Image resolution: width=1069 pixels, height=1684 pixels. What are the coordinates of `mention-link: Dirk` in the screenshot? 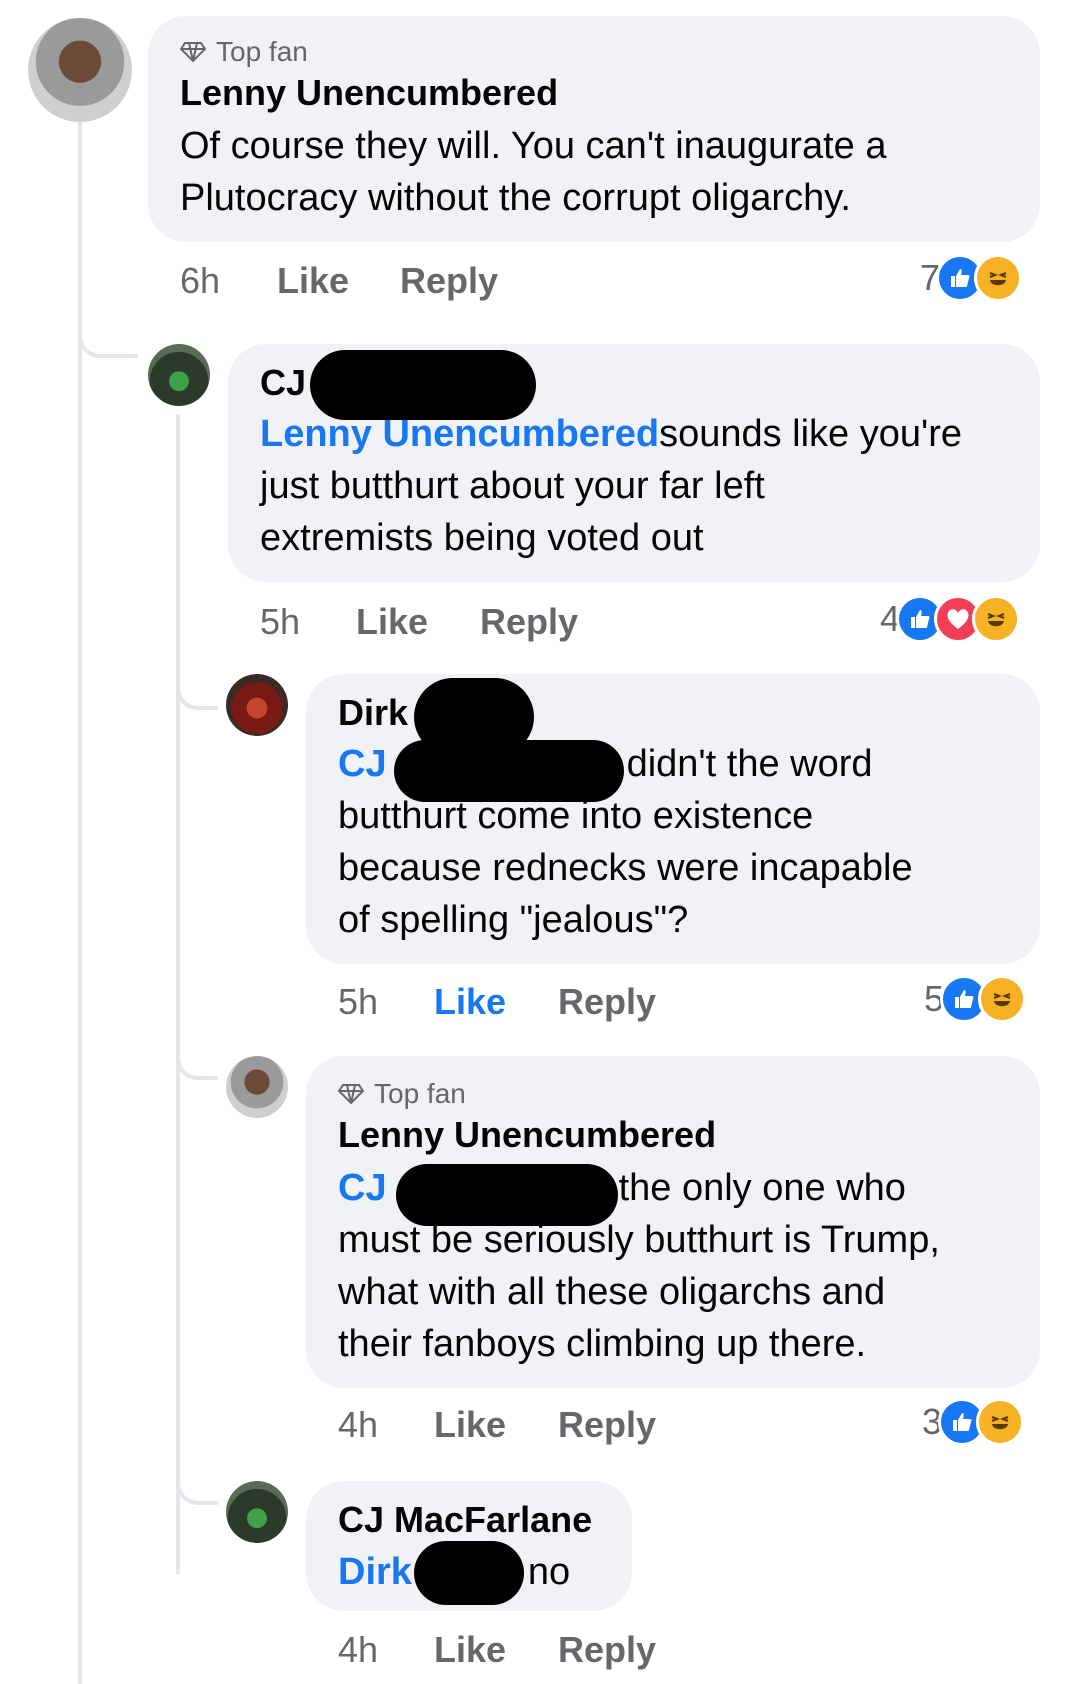 It's located at (375, 1572).